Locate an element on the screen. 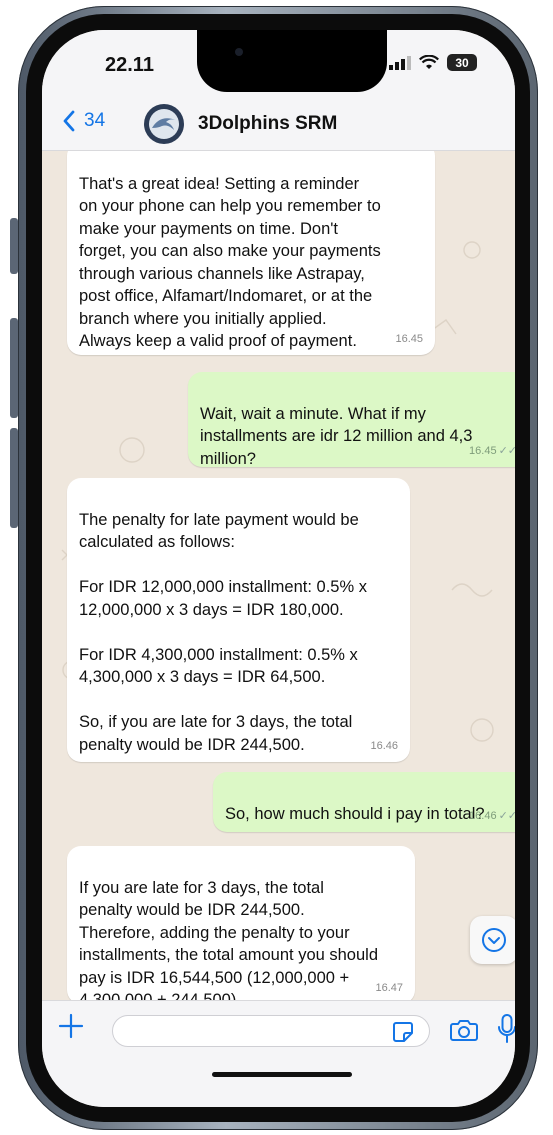 The width and height of the screenshot is (553, 1135). message-time: 16.45 is located at coordinates (409, 338).